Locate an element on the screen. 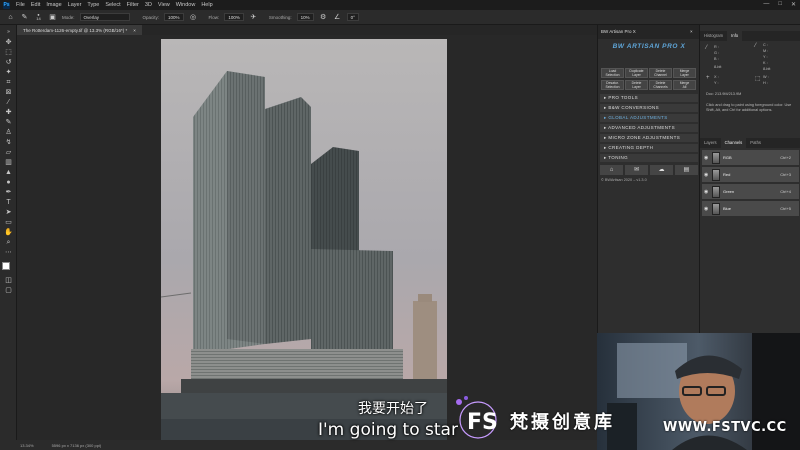 This screenshot has height=450, width=800. menu-help: Help is located at coordinates (206, 5).